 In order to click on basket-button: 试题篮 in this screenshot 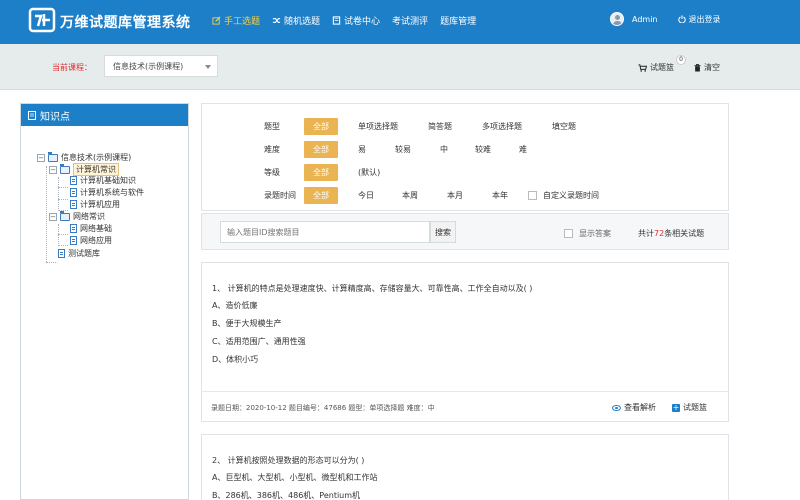, I will do `click(656, 67)`.